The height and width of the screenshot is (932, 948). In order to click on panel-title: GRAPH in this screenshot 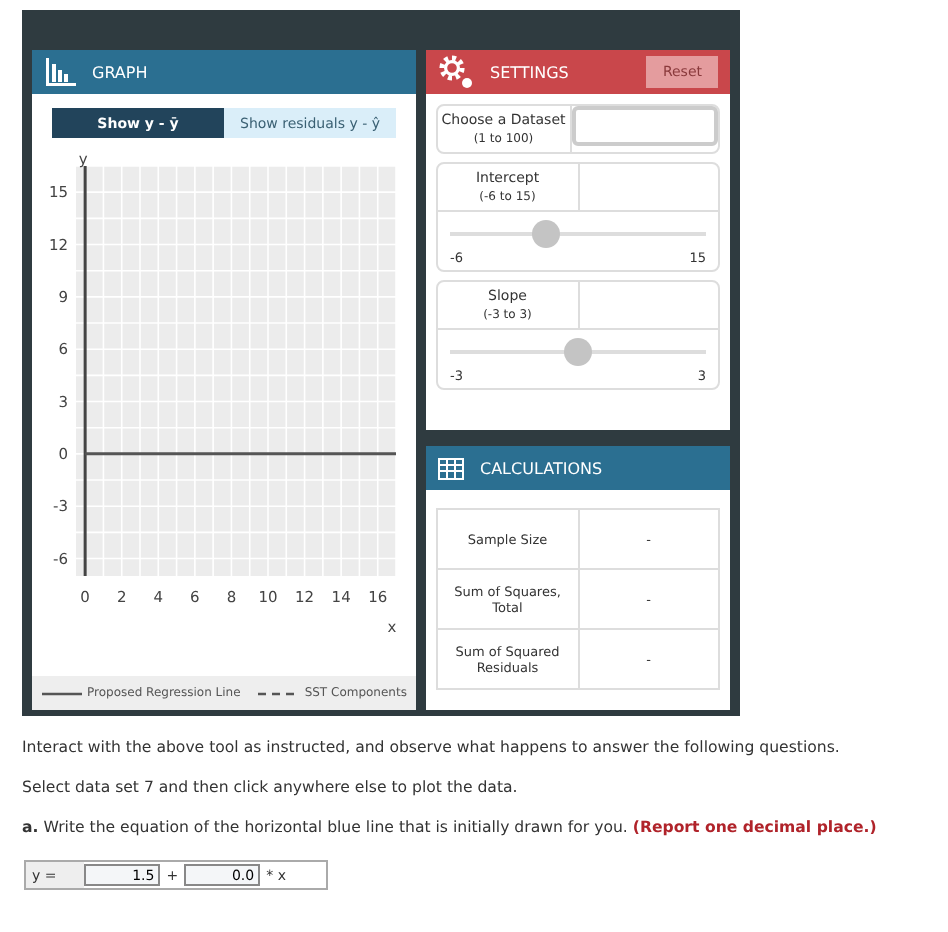, I will do `click(120, 72)`.